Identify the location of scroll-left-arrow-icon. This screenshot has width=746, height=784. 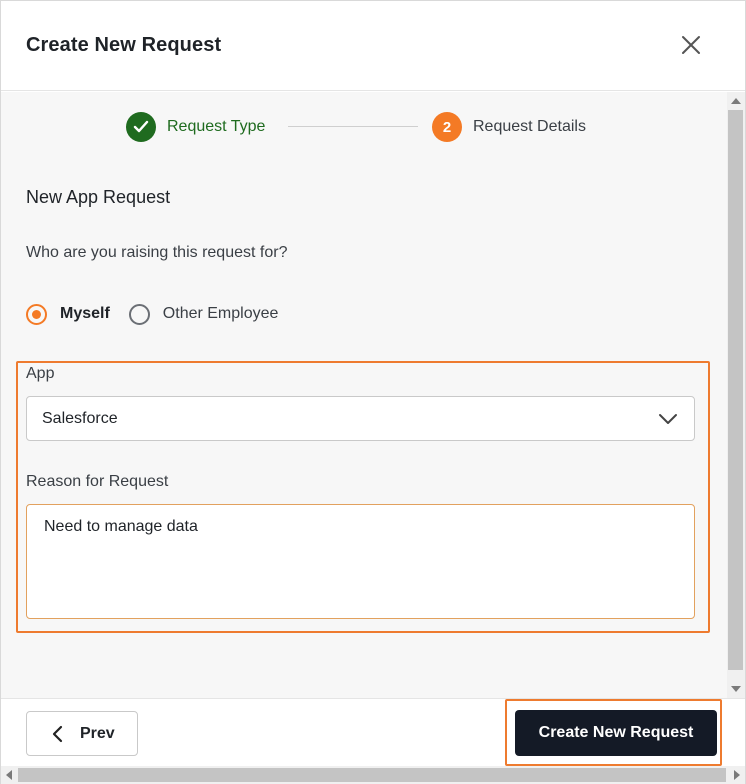
(9, 775).